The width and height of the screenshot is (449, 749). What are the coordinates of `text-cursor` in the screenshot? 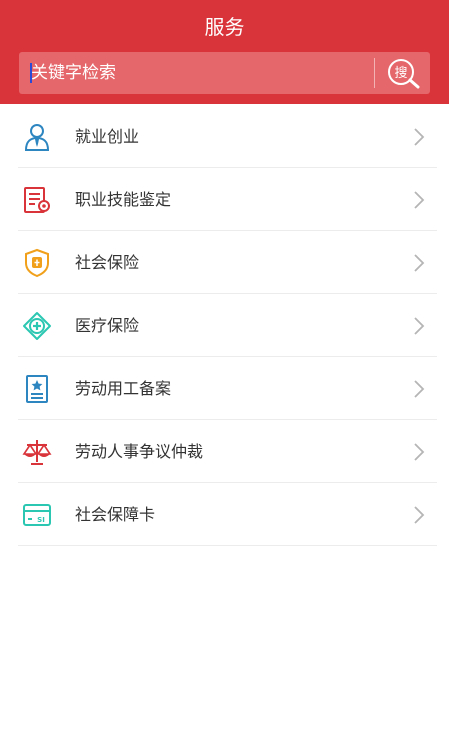 It's located at (31, 73).